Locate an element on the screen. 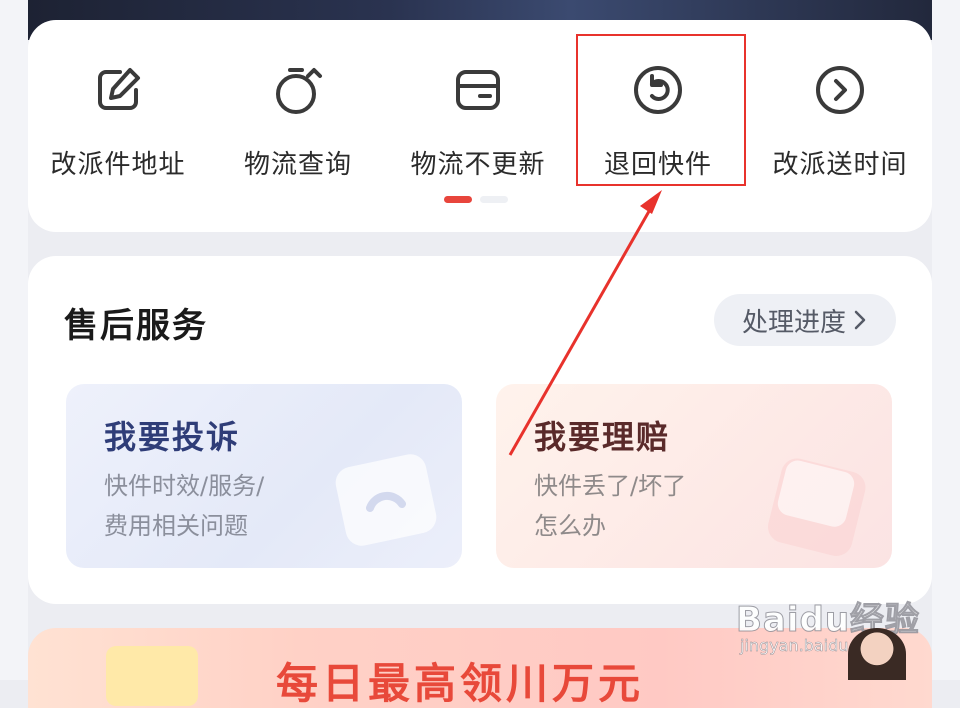  complain-subtitle: 快件时效/服务/ 费用相关问题 is located at coordinates (214, 506).